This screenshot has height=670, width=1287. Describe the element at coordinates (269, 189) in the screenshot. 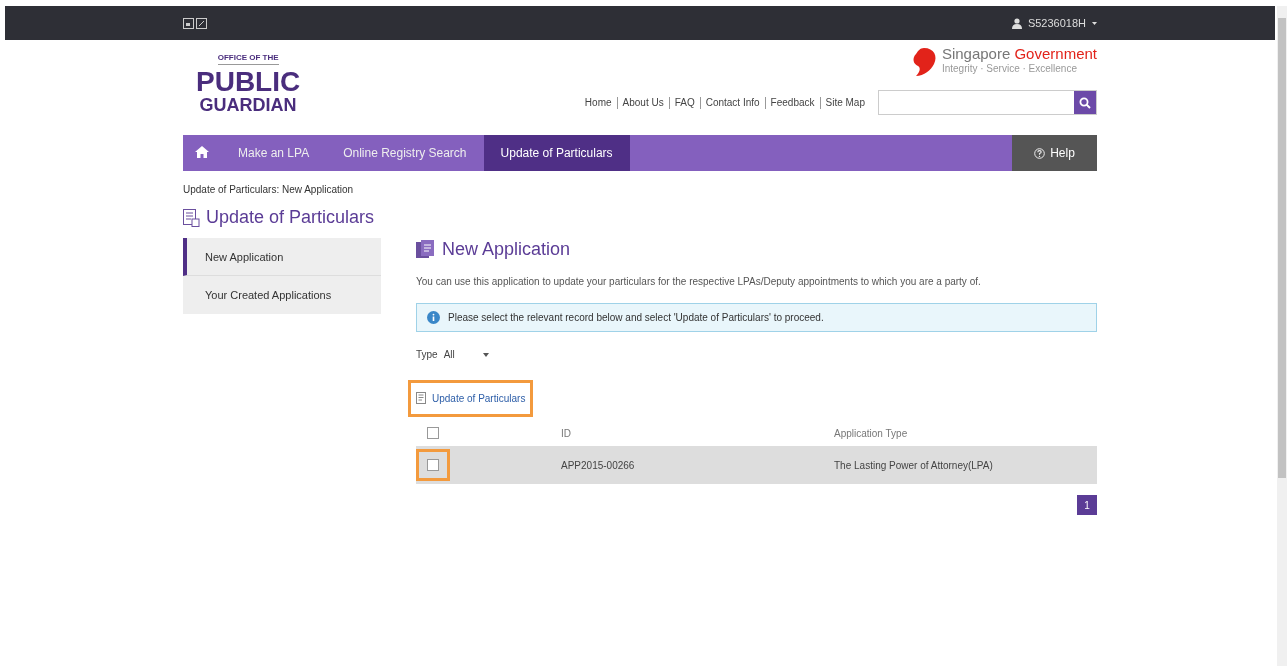

I see `breadcrumb: Update of Particulars: New Application` at that location.